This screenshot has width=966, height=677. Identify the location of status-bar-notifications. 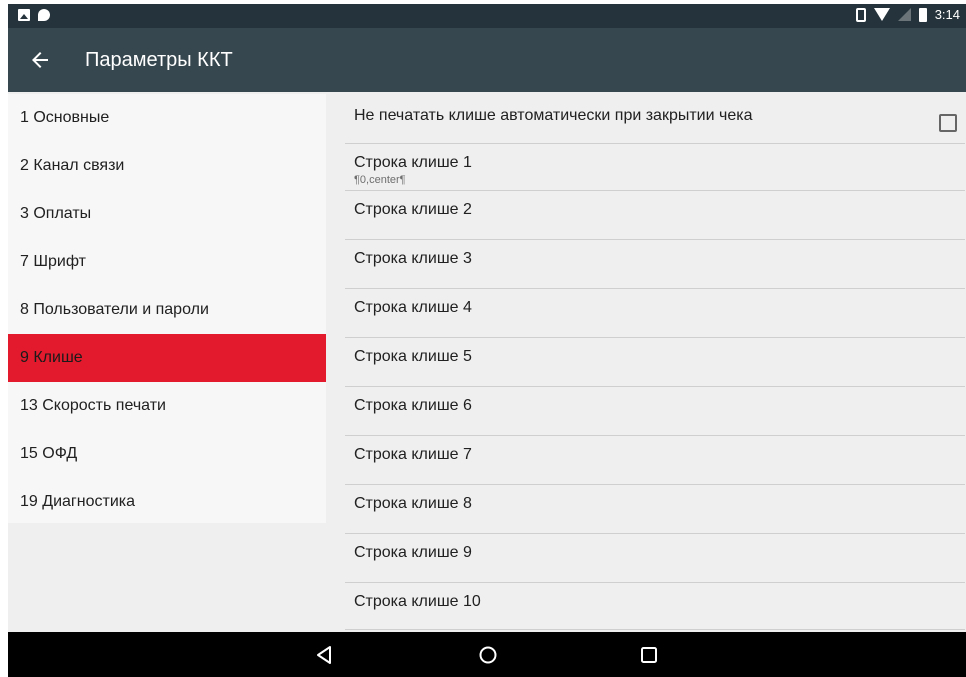
(34, 15).